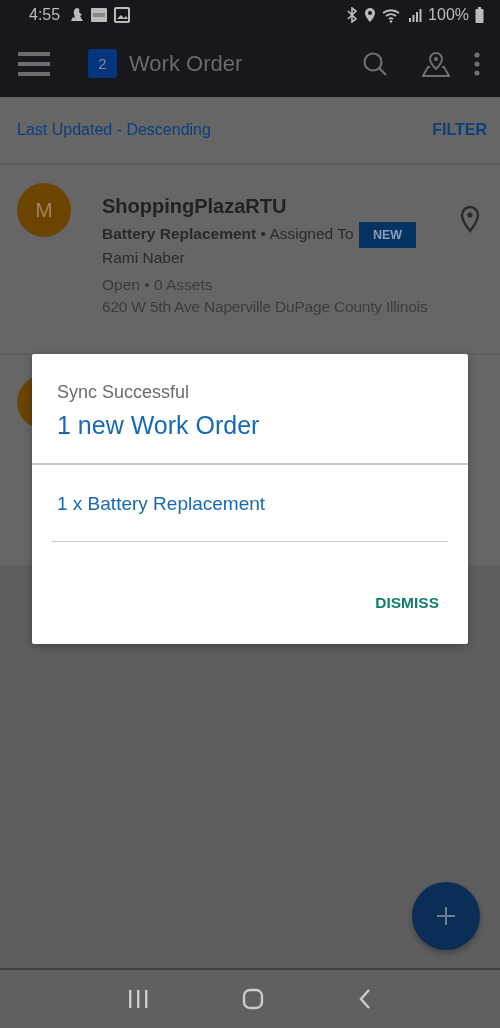 The height and width of the screenshot is (1028, 500). Describe the element at coordinates (228, 246) in the screenshot. I see `work-order-summary: Battery Replacement • Assigned To Rami Naber` at that location.